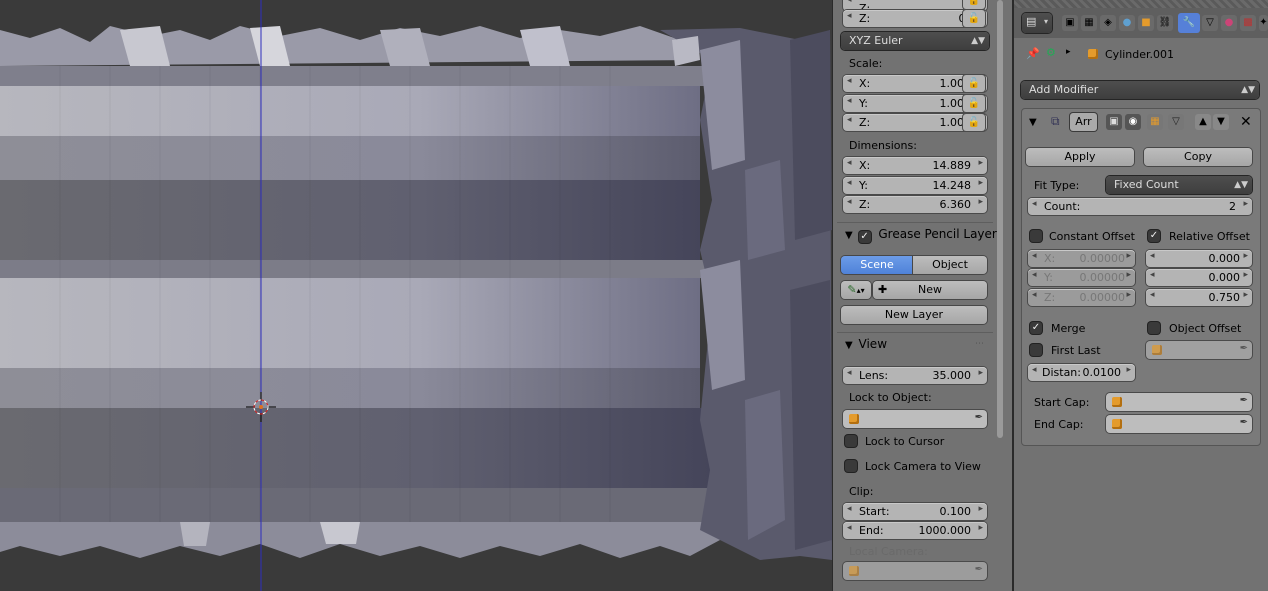 This screenshot has width=1268, height=591. Describe the element at coordinates (1108, 23) in the screenshot. I see `scene-tab-icon: ◈` at that location.